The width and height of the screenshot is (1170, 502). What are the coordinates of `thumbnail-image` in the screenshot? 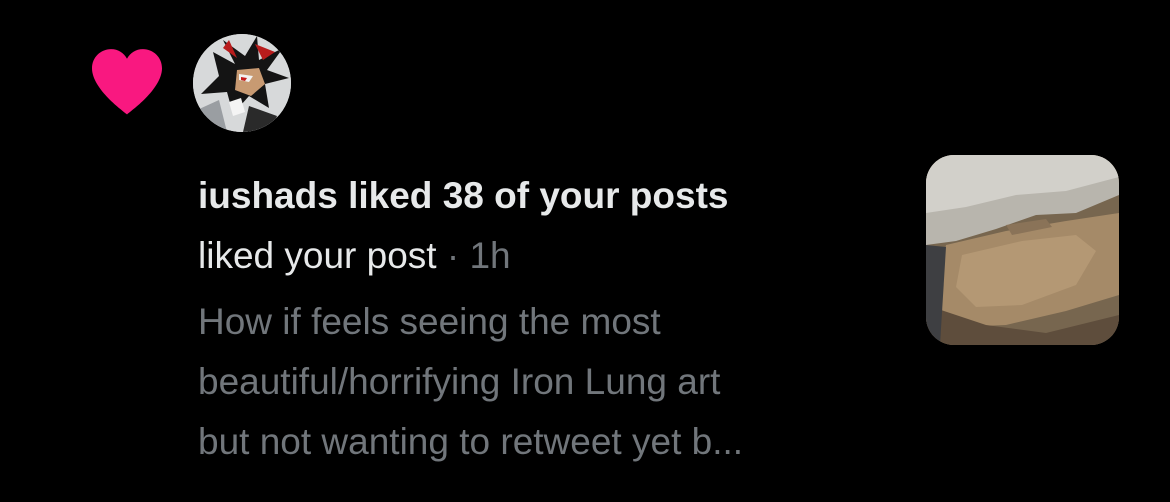 It's located at (1022, 250).